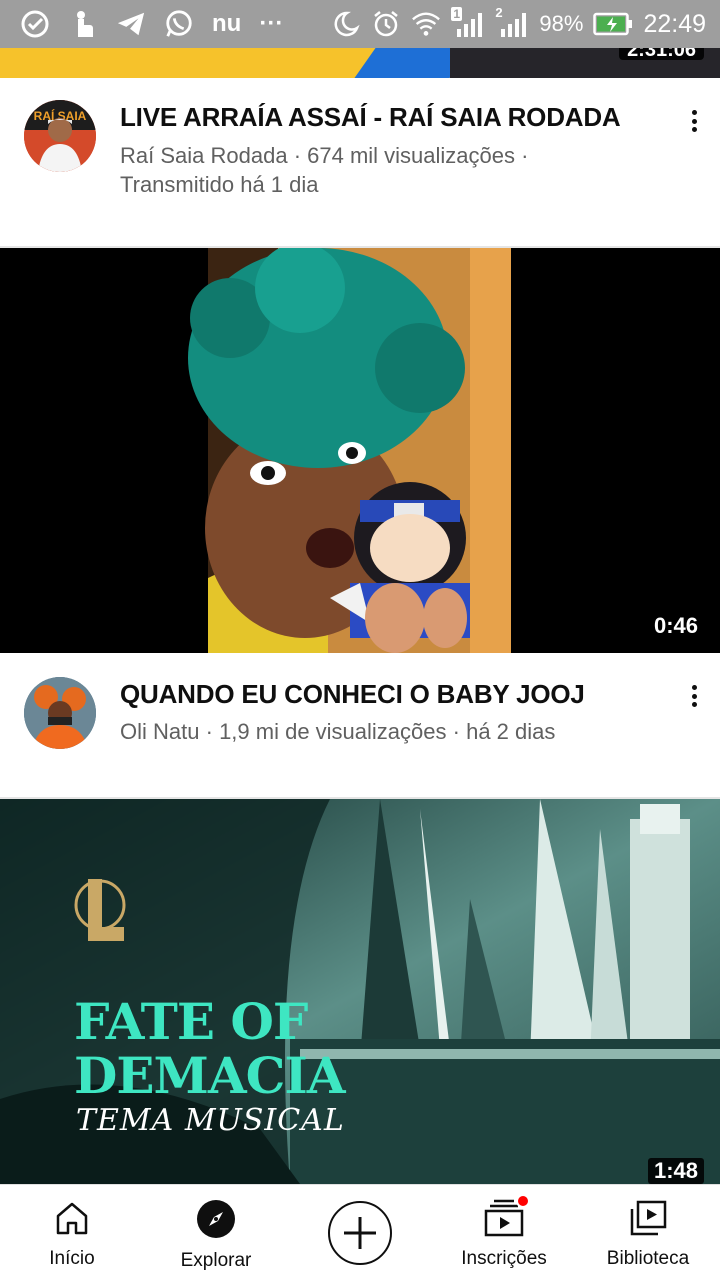 Image resolution: width=720 pixels, height=1280 pixels. I want to click on nav-item-create, so click(360, 1232).